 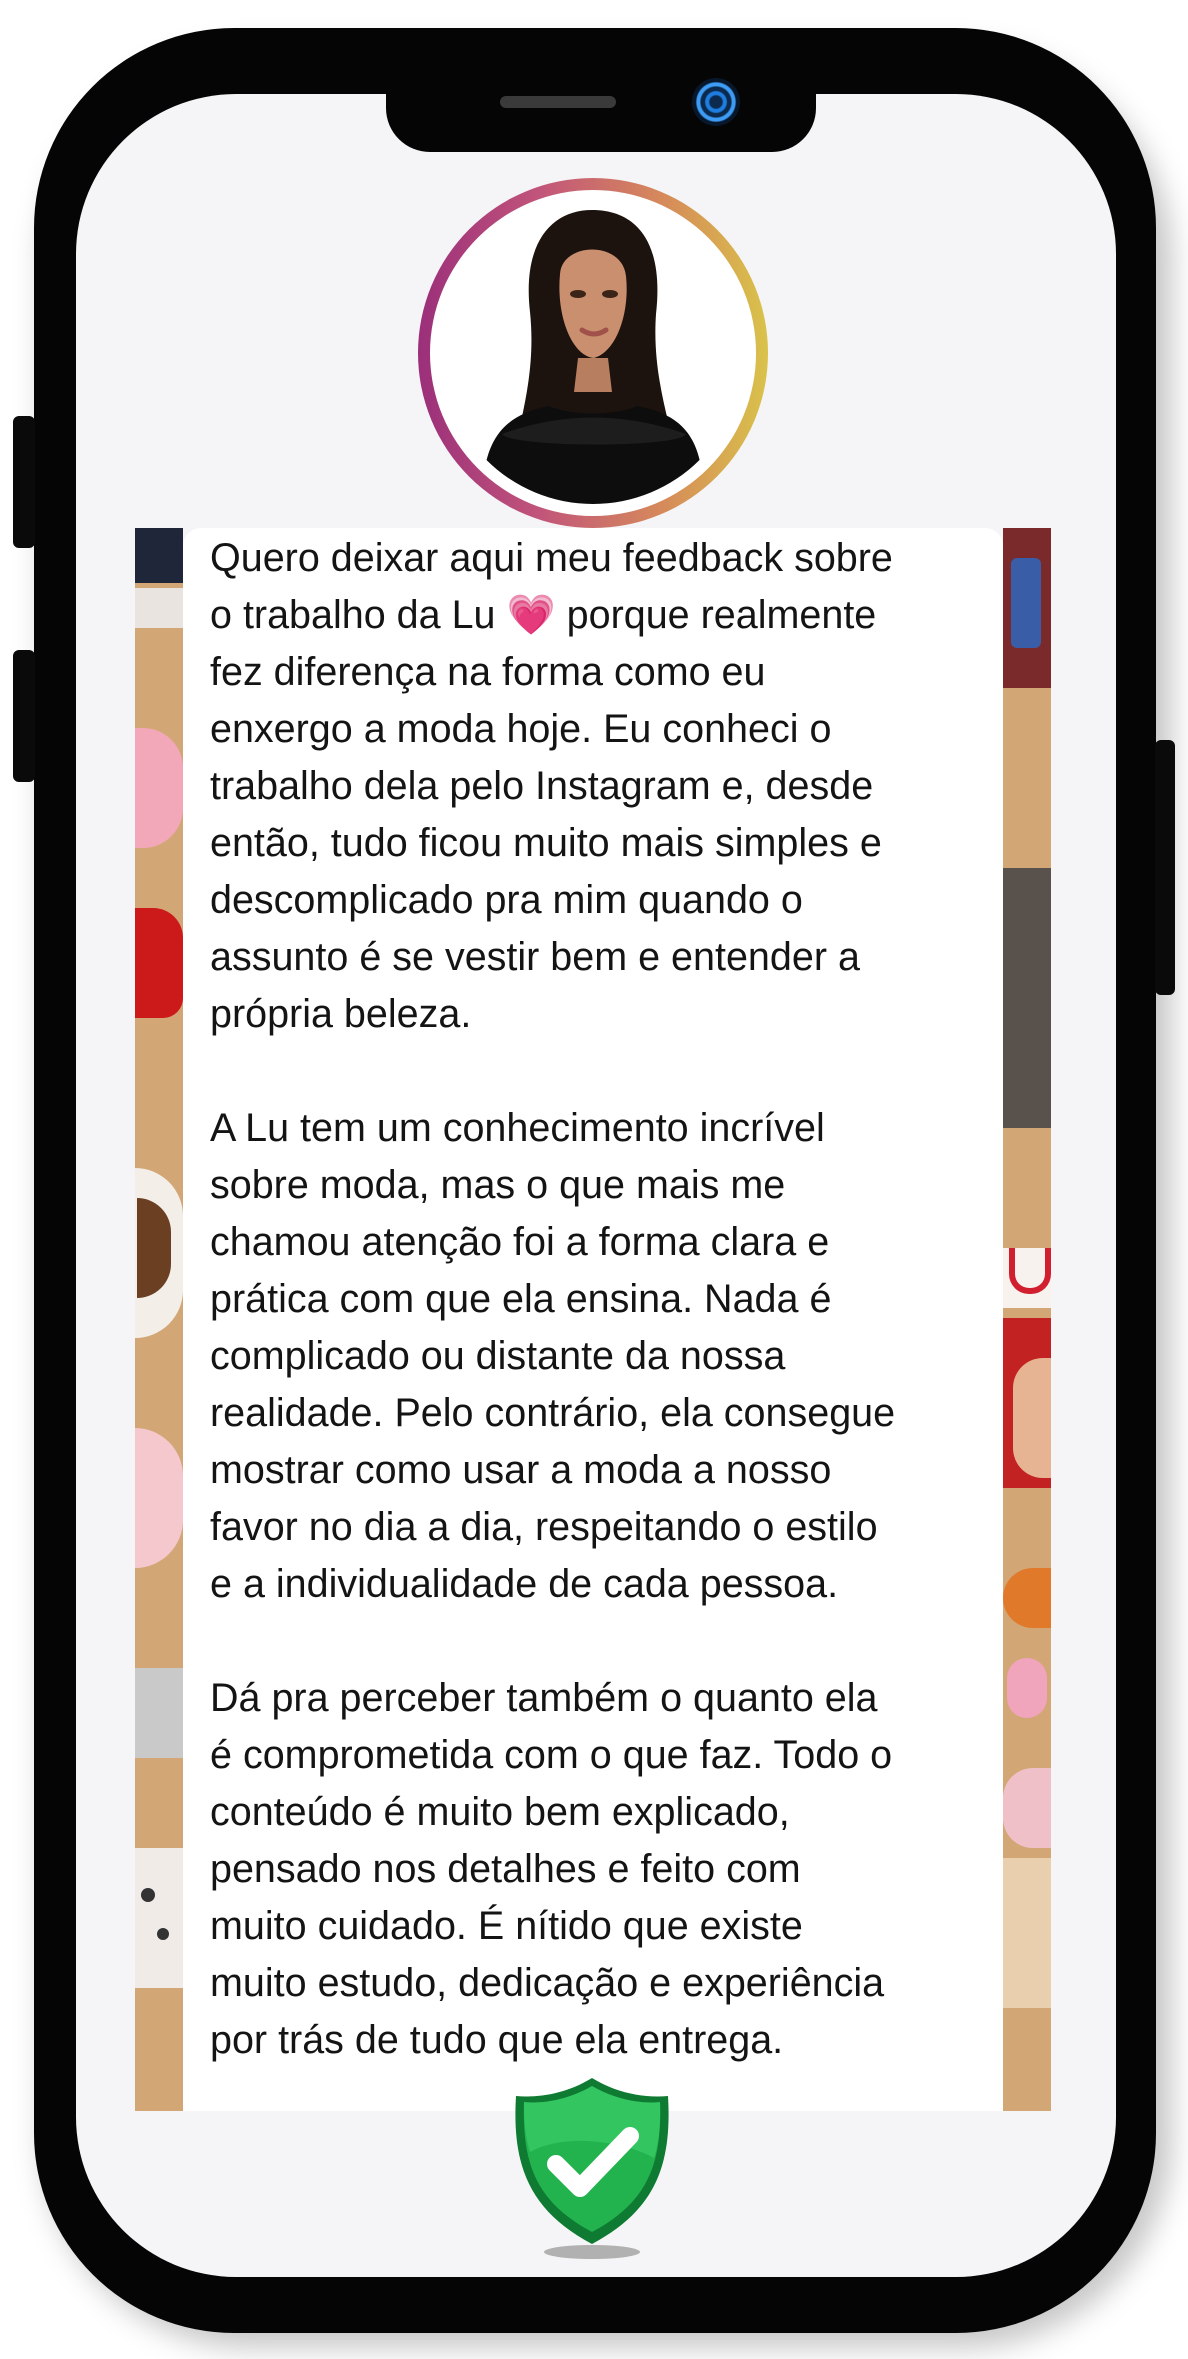 I want to click on avatar-frame, so click(x=593, y=353).